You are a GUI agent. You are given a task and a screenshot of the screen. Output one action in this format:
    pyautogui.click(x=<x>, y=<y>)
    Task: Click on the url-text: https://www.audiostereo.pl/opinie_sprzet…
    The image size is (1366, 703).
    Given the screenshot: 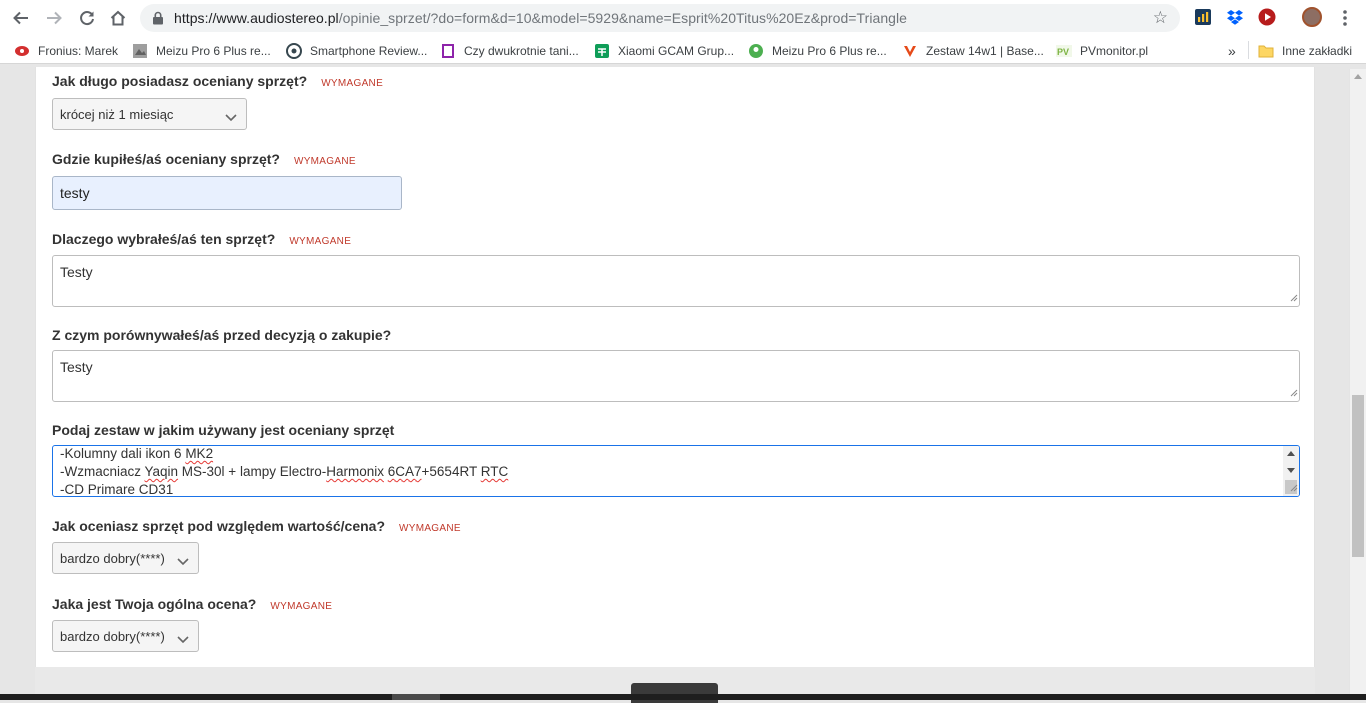 What is the action you would take?
    pyautogui.click(x=540, y=18)
    